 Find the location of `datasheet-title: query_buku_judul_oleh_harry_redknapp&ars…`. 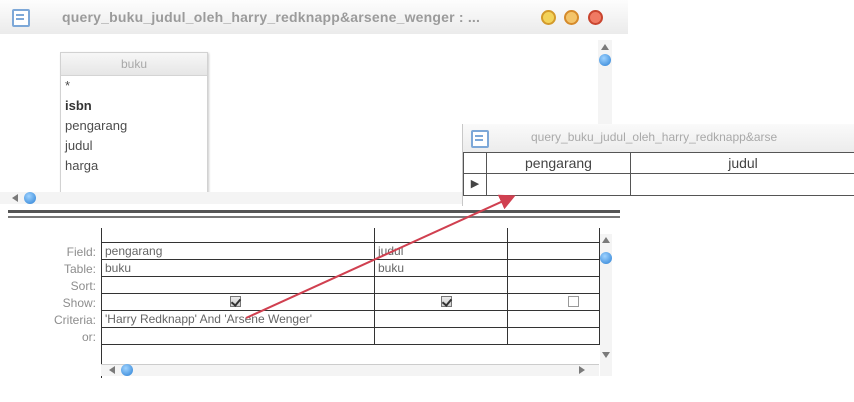

datasheet-title: query_buku_judul_oleh_harry_redknapp&ars… is located at coordinates (654, 137).